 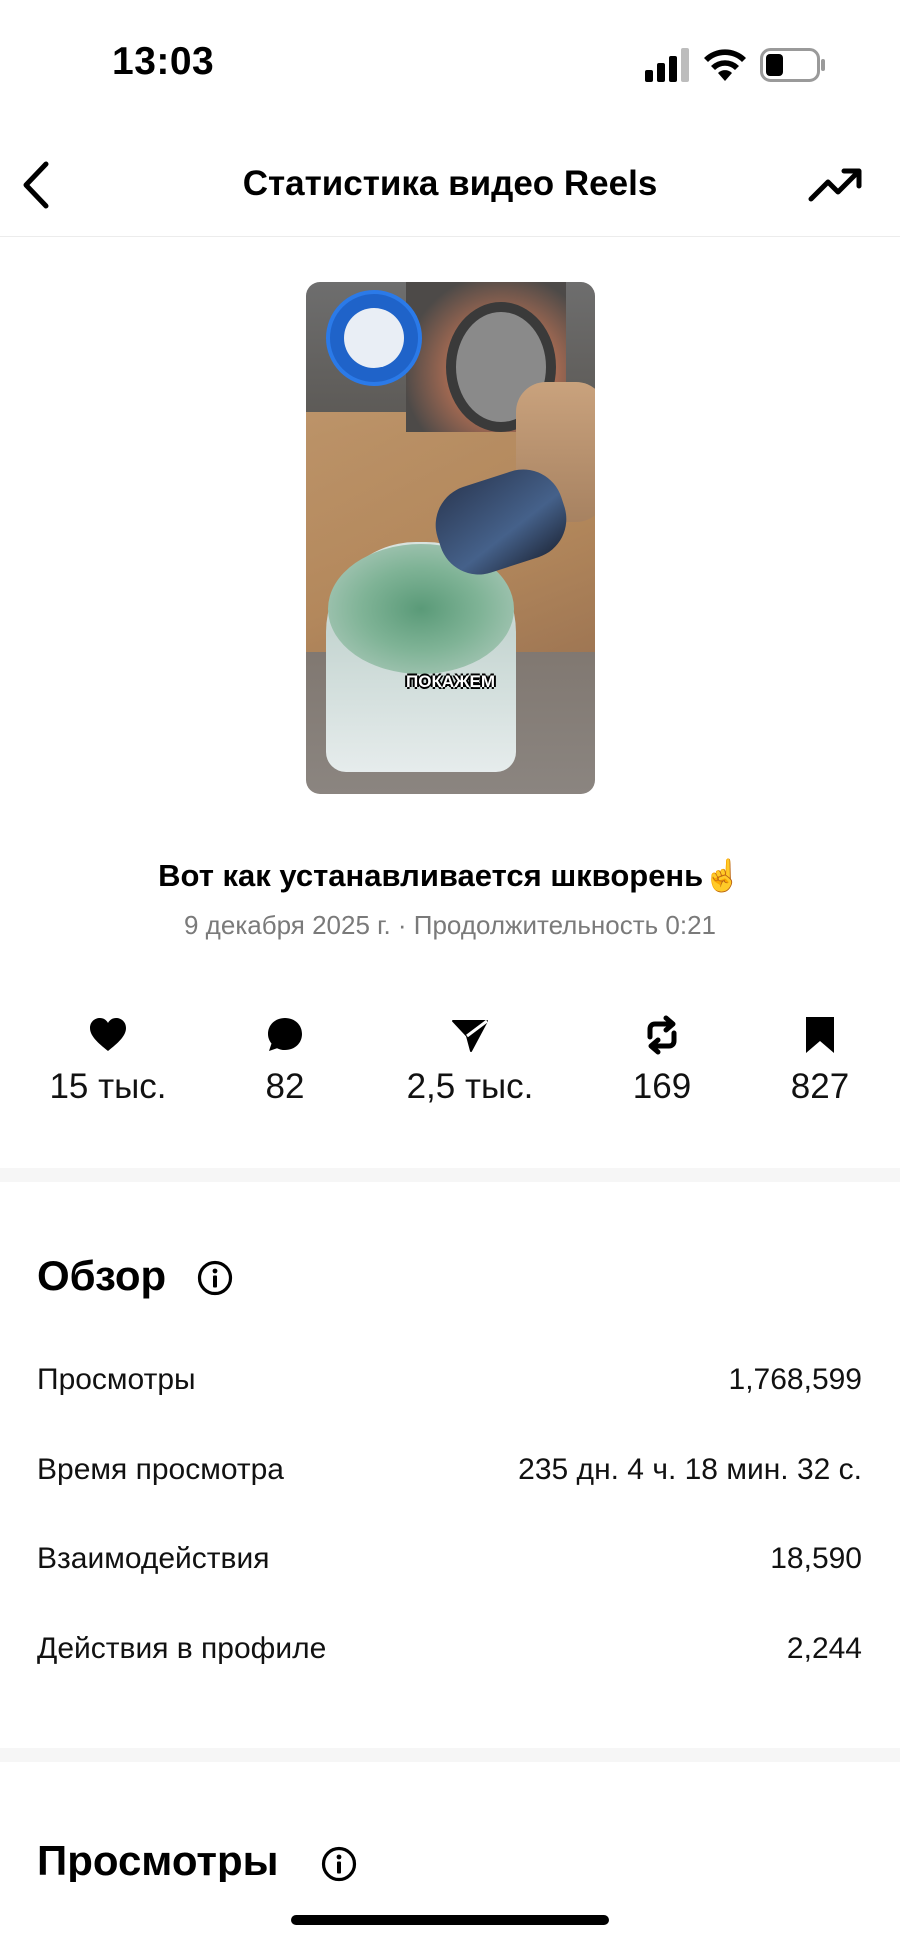 I want to click on back-arrow-icon, so click(x=36, y=185).